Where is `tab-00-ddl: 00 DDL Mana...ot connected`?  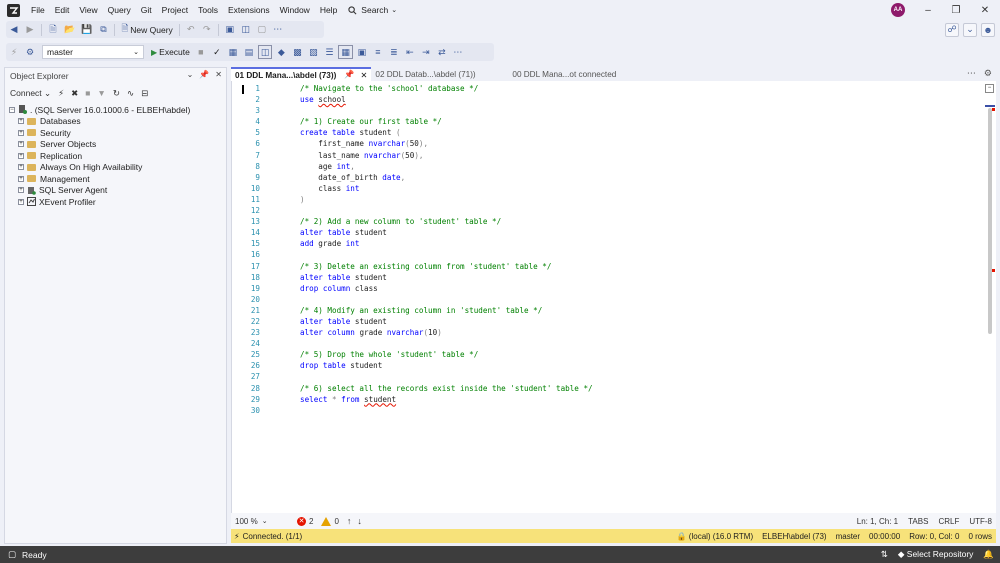 tab-00-ddl: 00 DDL Mana...ot connected is located at coordinates (564, 74).